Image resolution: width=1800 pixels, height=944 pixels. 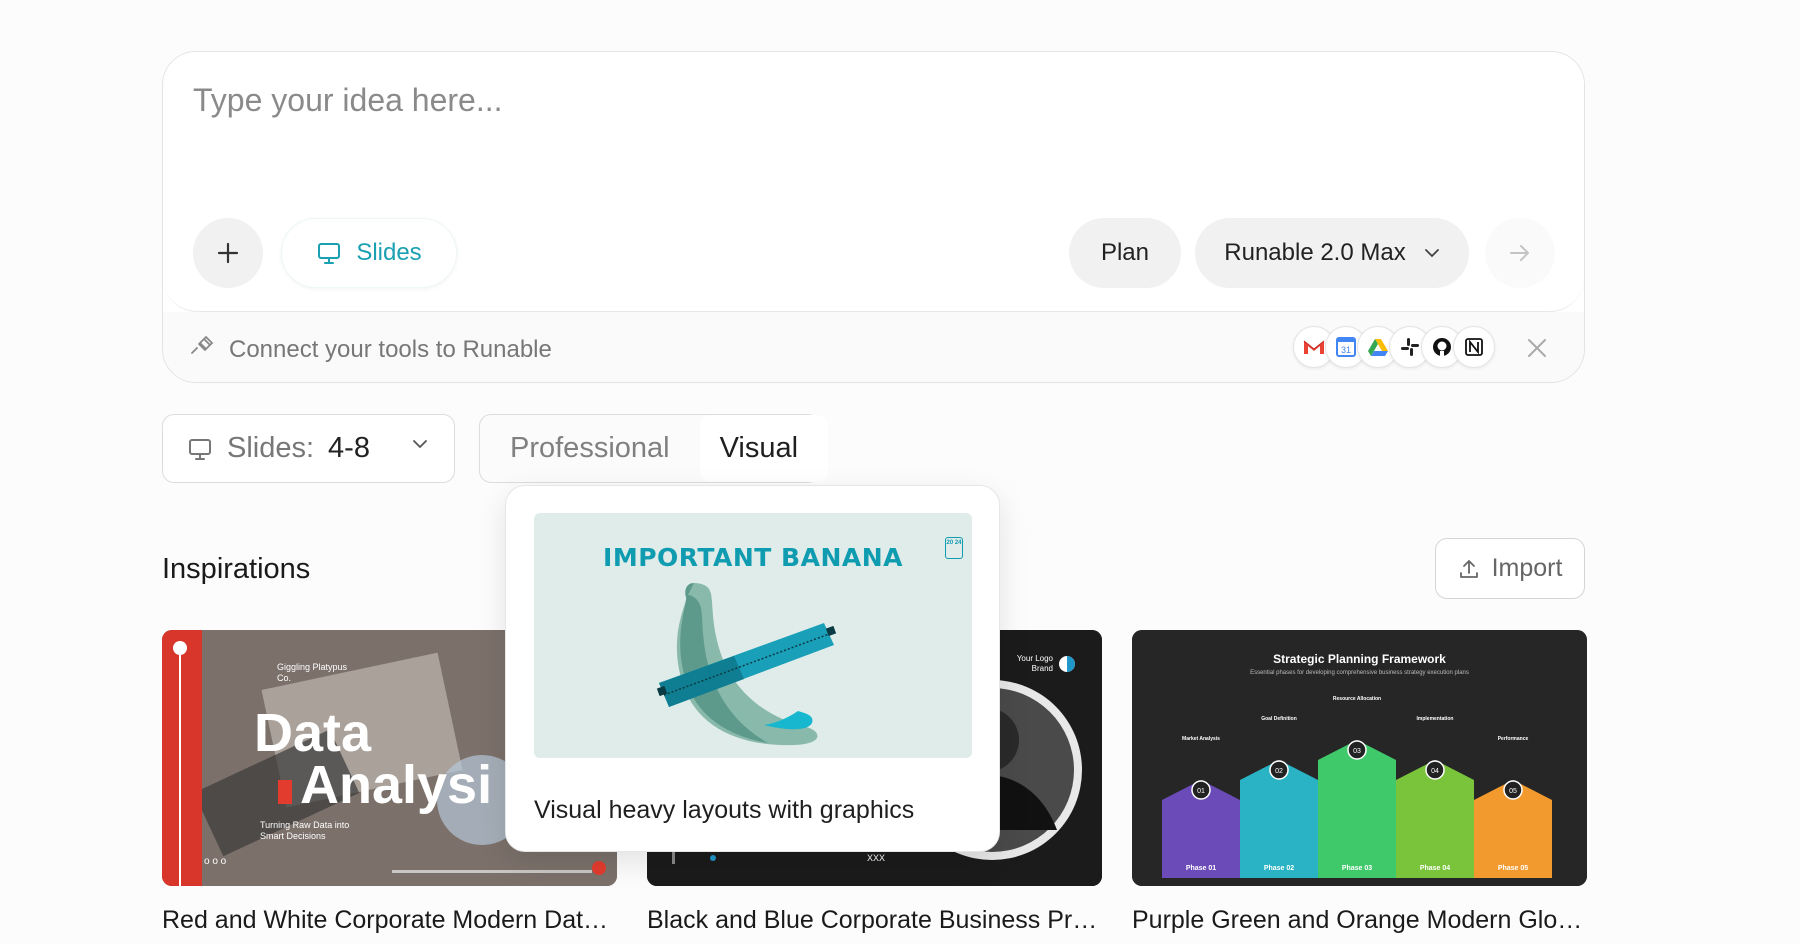 What do you see at coordinates (764, 448) in the screenshot?
I see `style-option-visual: Visual` at bounding box center [764, 448].